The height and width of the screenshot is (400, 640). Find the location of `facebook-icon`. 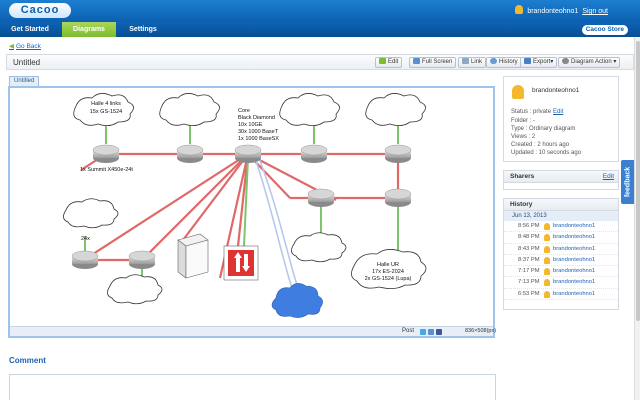

facebook-icon is located at coordinates (439, 332).